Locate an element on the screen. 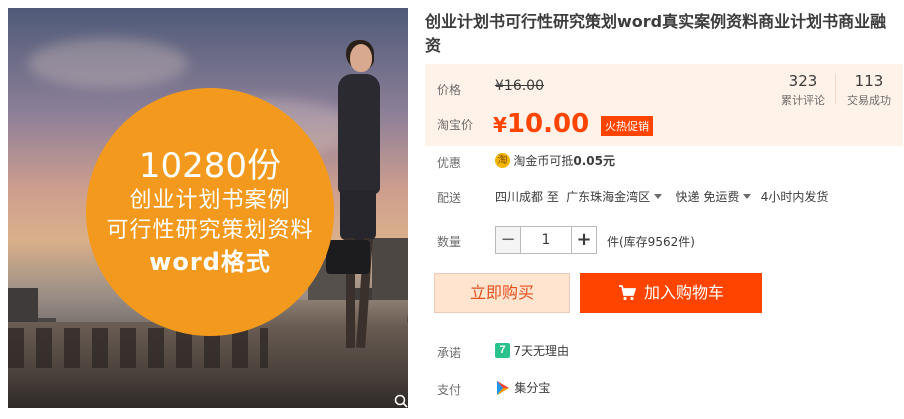 The image size is (904, 419). product-title: 创业计划书可行性研究策划word真实案例资料商业计划书商业融资 is located at coordinates (656, 33).